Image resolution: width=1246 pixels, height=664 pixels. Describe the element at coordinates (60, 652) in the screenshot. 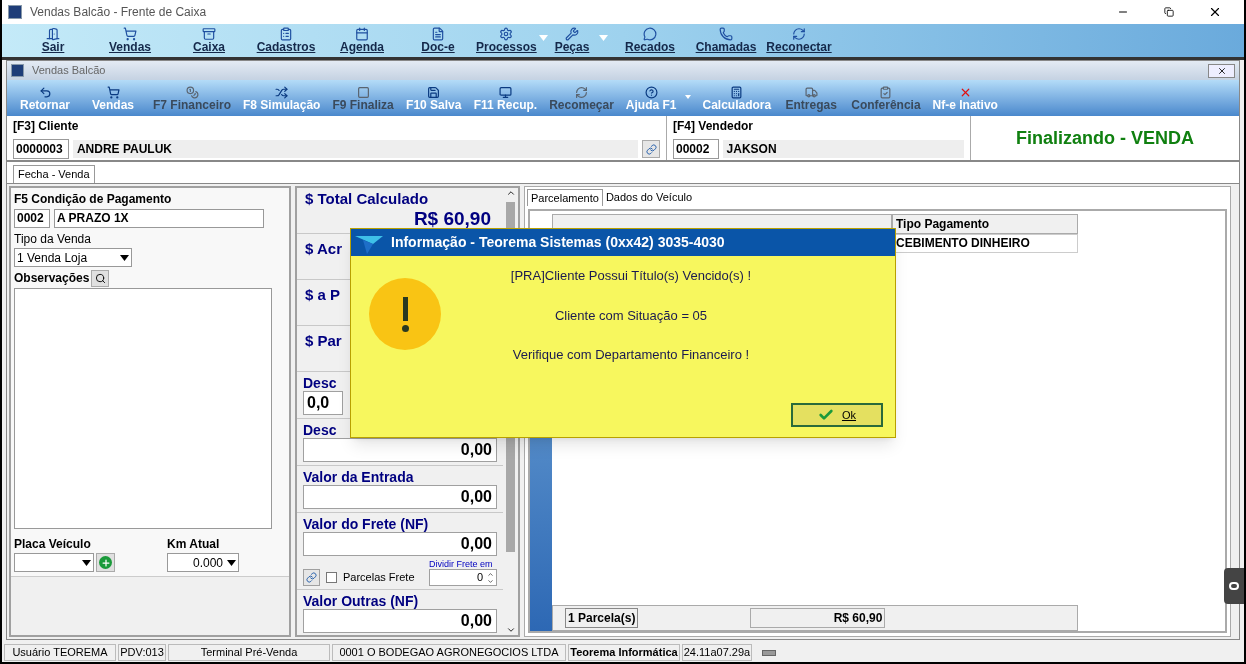

I see `status-item: Usuário TEOREMA` at that location.